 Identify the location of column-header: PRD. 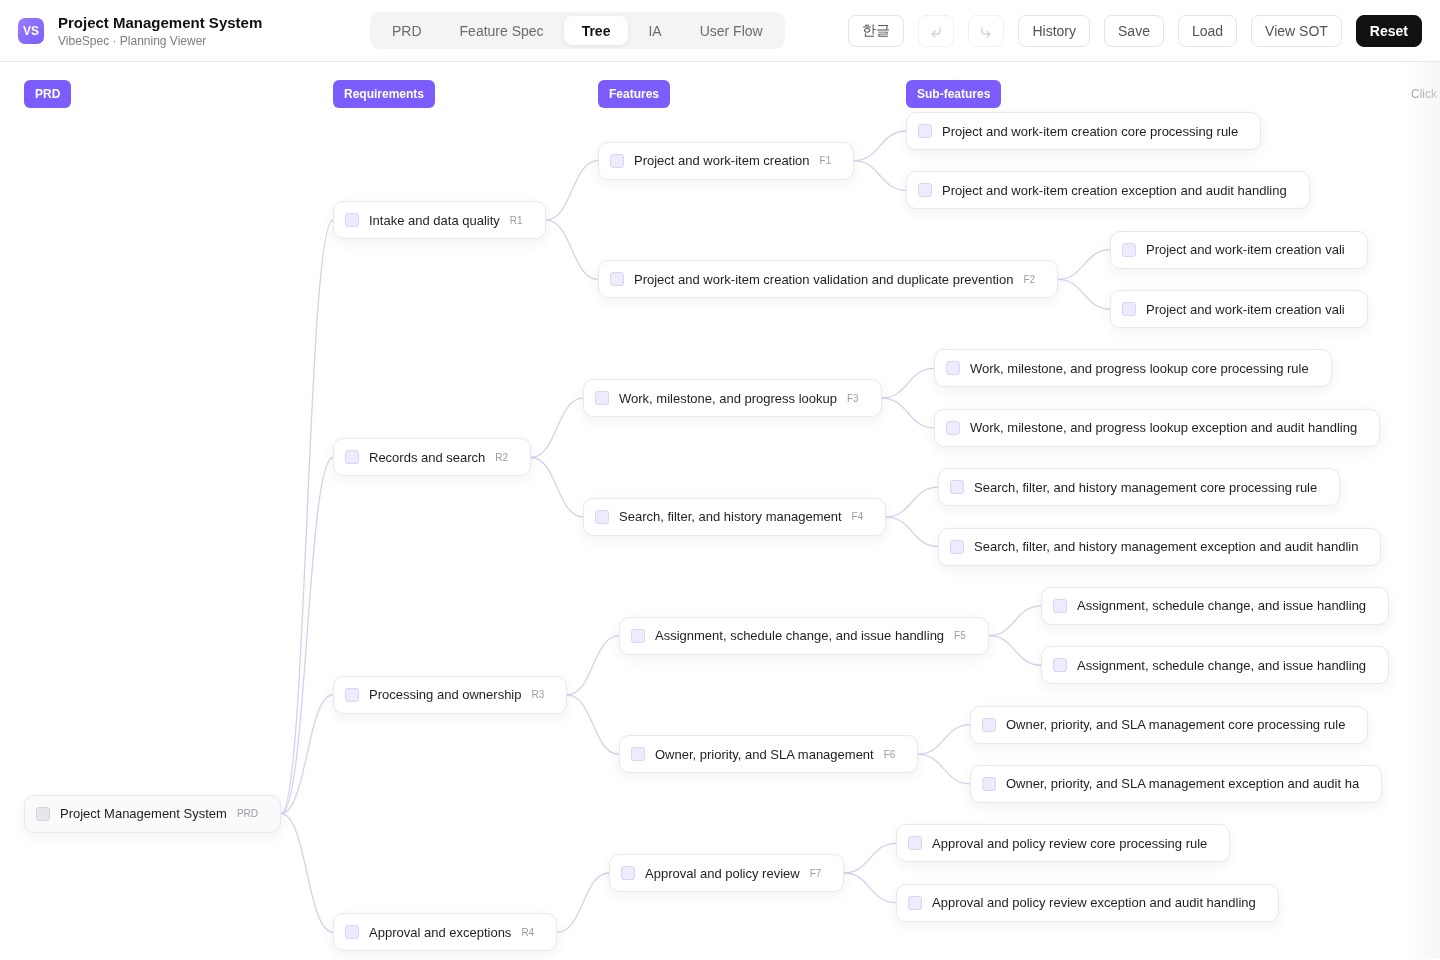
(48, 94).